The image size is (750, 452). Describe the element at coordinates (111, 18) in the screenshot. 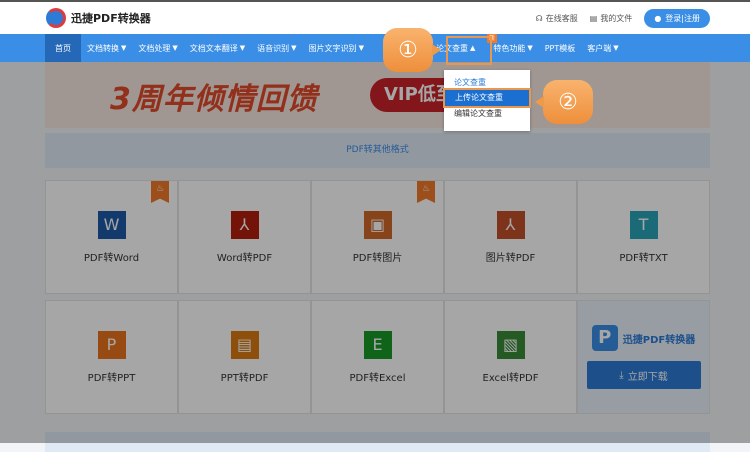

I see `brand-name: 迅捷PDF转换器` at that location.